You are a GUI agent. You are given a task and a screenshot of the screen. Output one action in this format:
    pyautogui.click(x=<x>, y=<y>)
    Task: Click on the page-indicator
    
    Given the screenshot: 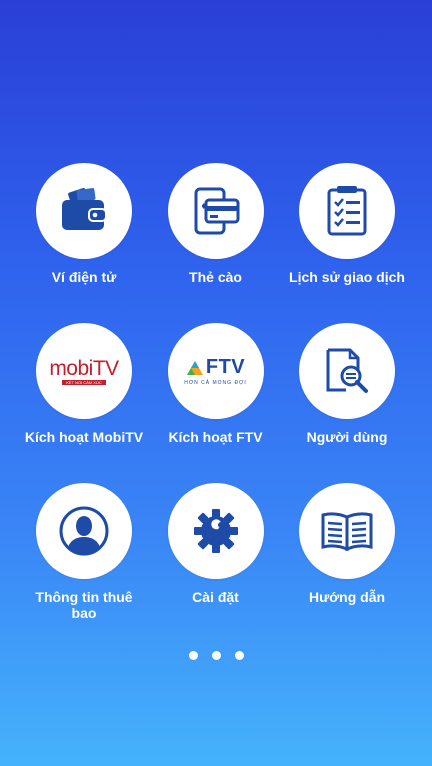 What is the action you would take?
    pyautogui.click(x=216, y=655)
    